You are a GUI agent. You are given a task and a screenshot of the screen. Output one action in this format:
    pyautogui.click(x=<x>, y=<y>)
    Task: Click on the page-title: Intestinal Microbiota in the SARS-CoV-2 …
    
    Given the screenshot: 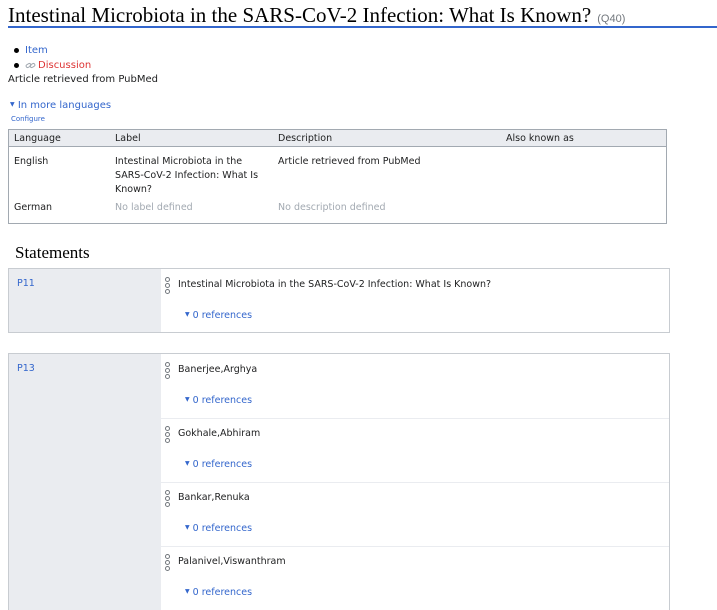 What is the action you would take?
    pyautogui.click(x=300, y=15)
    